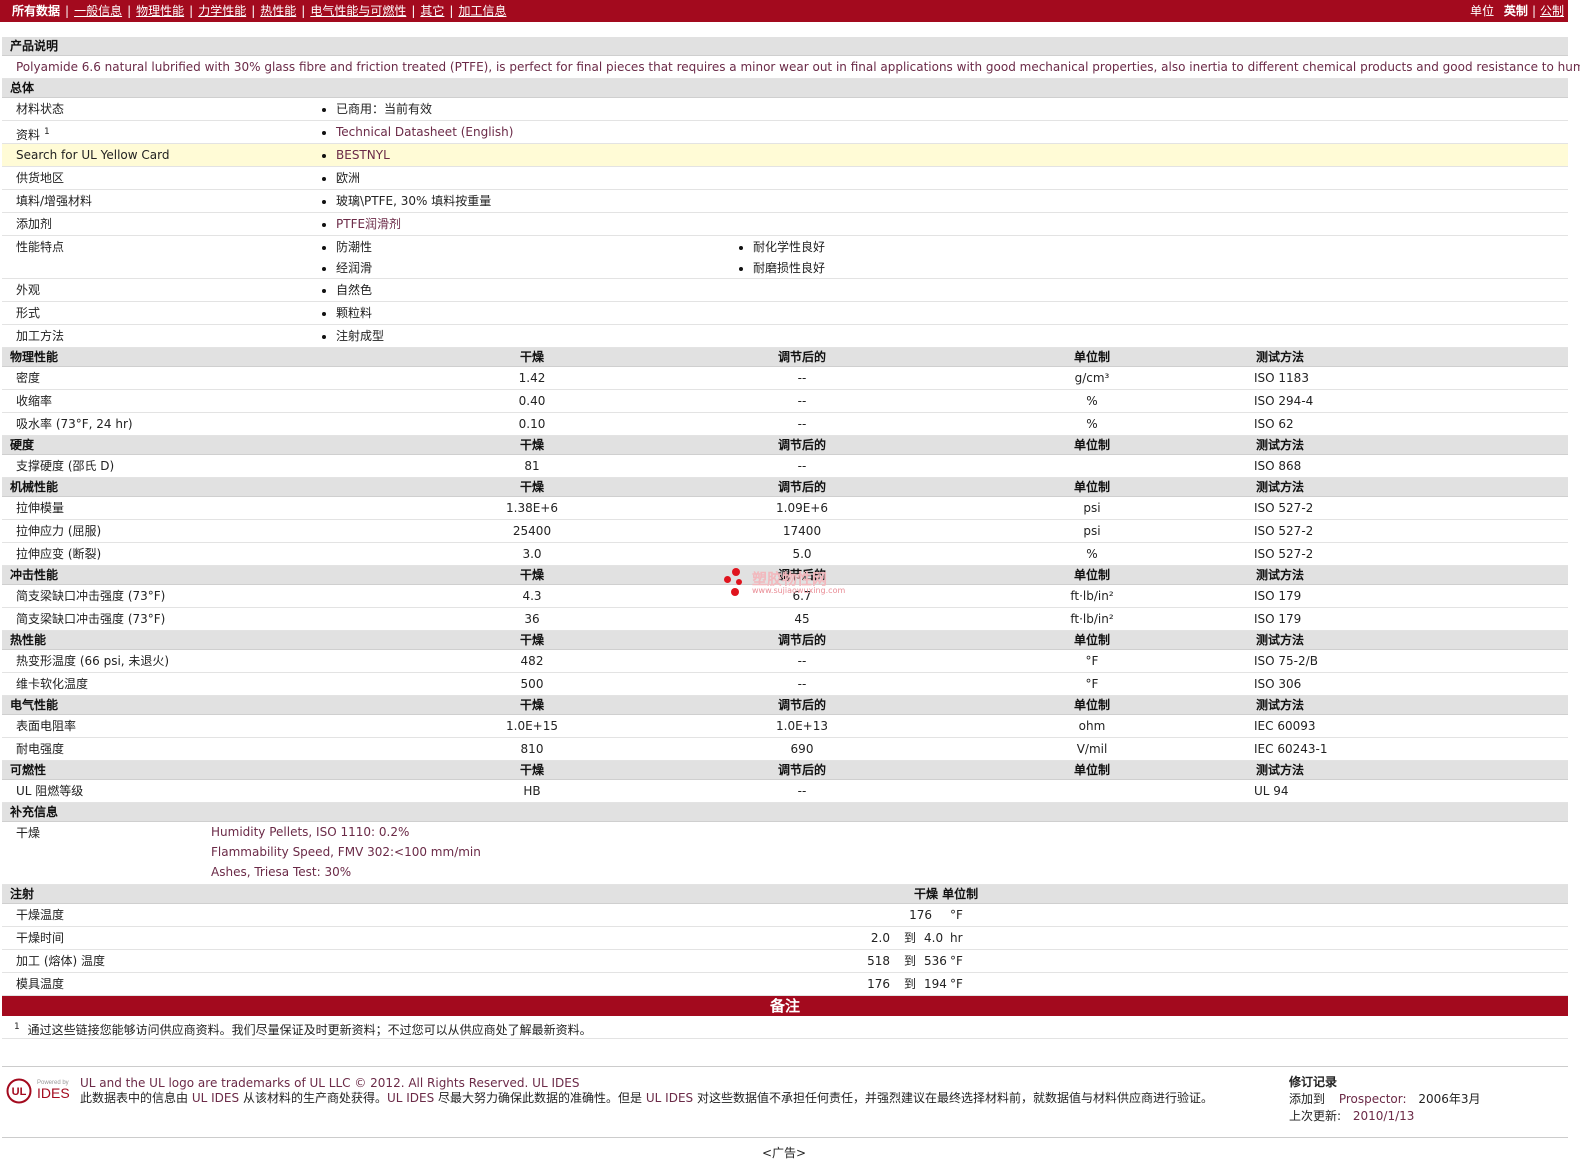  I want to click on revision-title: 修订记录, so click(1313, 1082).